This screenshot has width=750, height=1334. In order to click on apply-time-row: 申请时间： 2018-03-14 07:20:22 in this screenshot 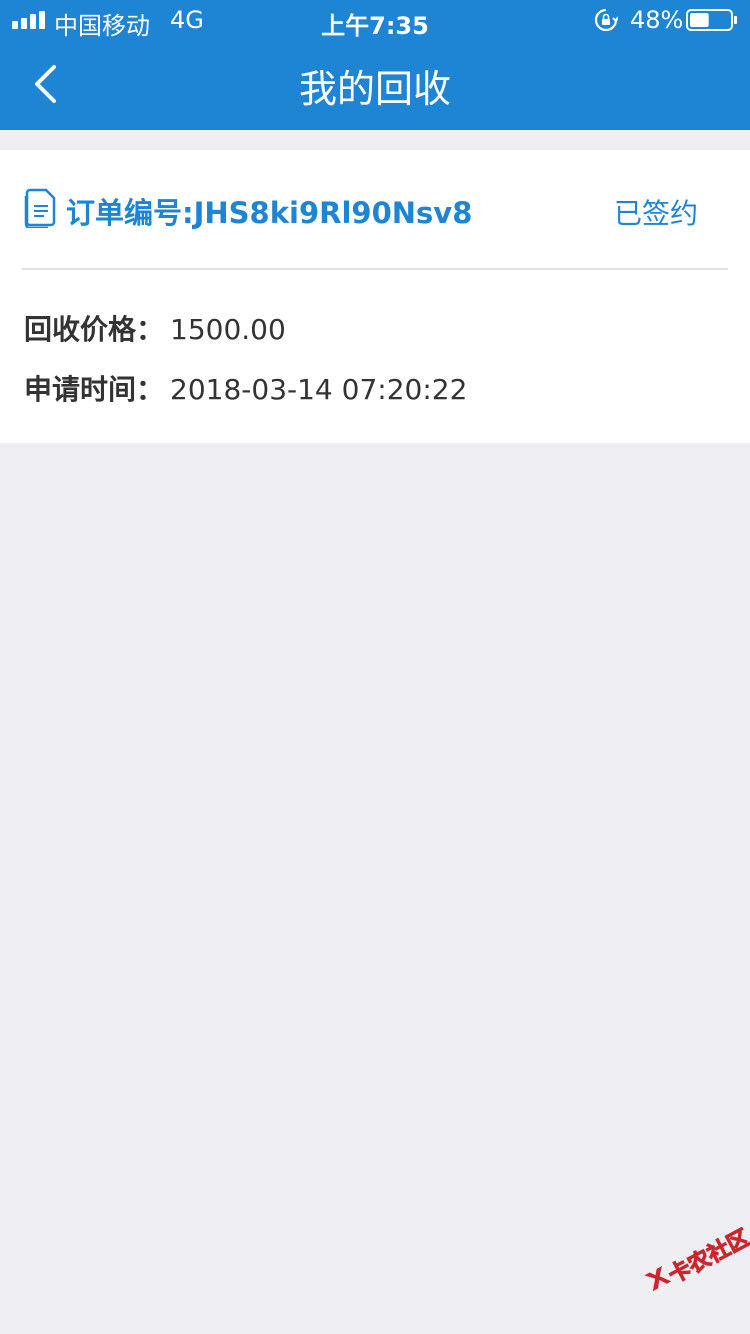, I will do `click(245, 388)`.